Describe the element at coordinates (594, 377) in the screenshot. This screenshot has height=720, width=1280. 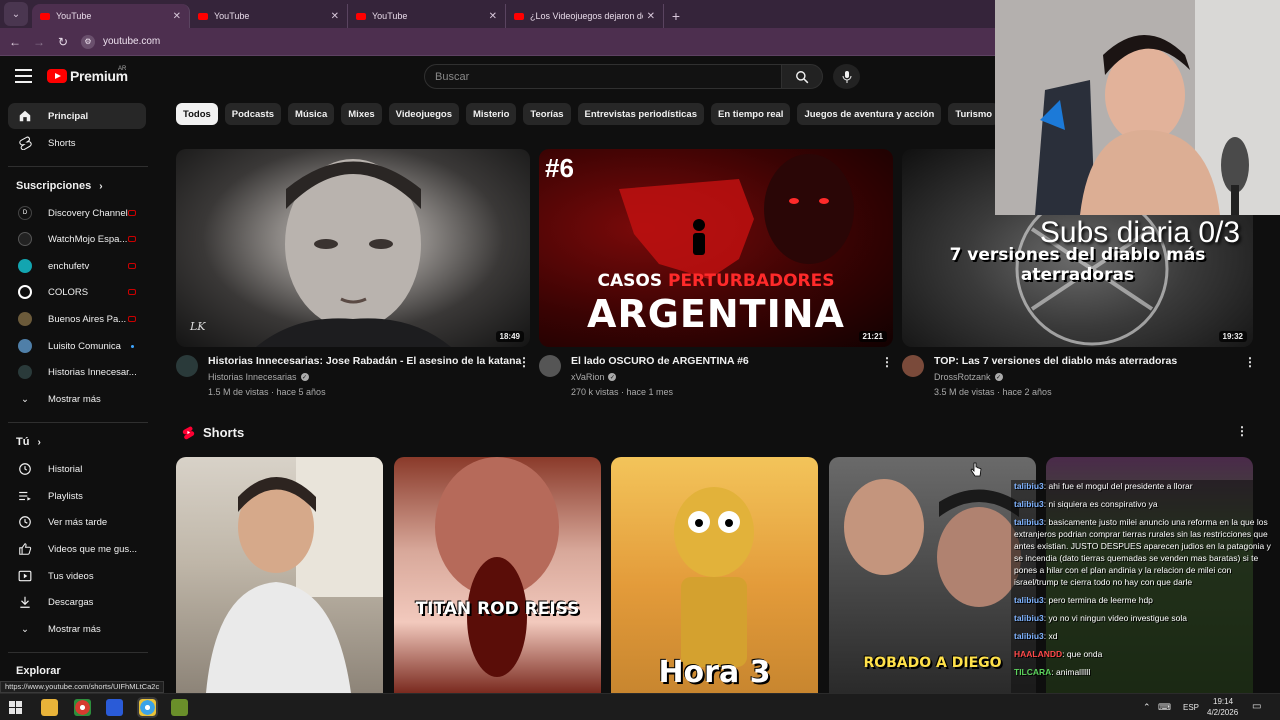
I see `channel-name: xVaRion ✓` at that location.